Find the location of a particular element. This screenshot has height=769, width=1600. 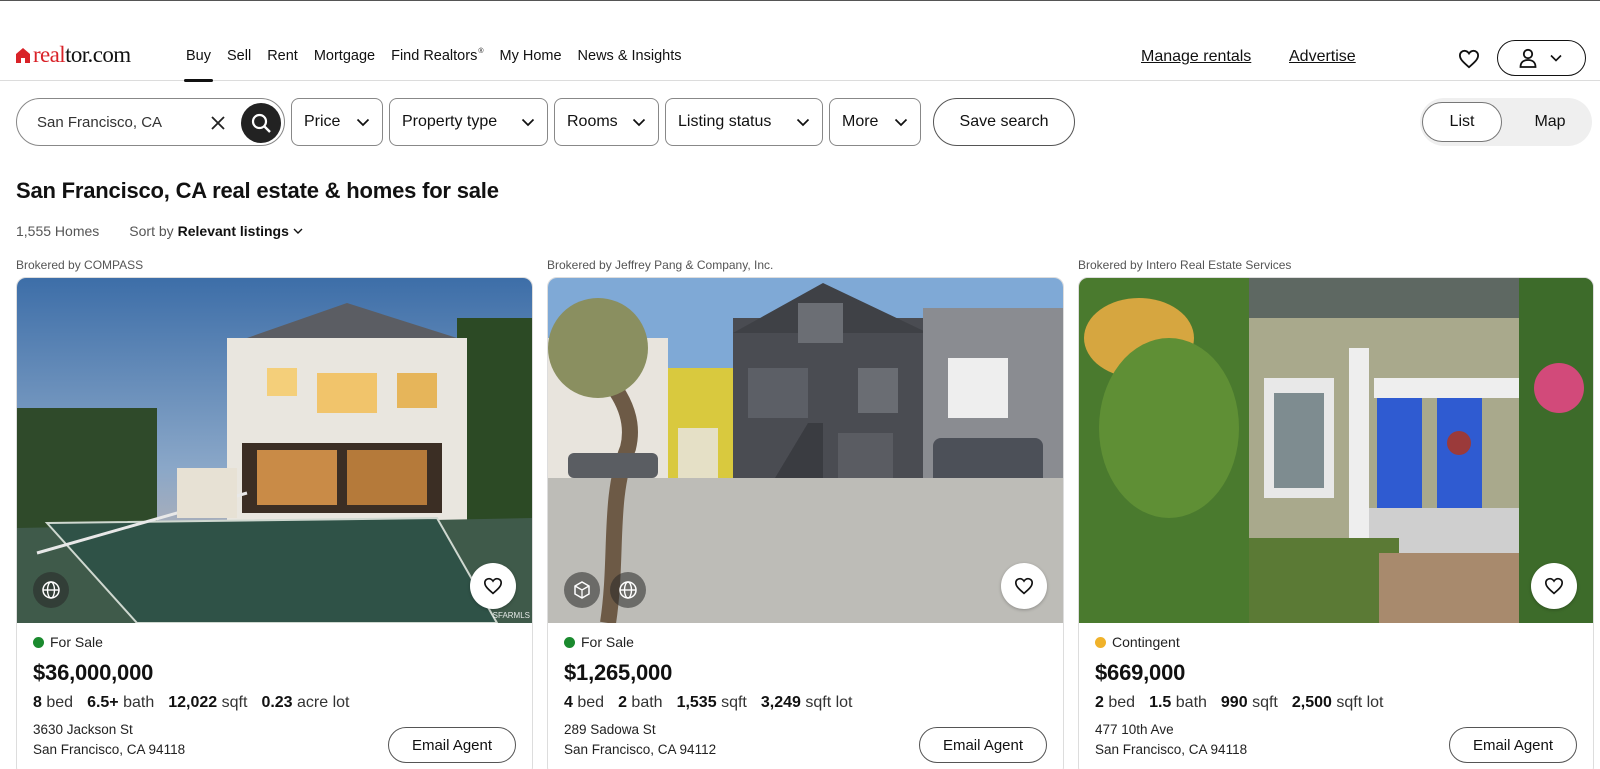

property-type-filter-label: Property type is located at coordinates (450, 121).